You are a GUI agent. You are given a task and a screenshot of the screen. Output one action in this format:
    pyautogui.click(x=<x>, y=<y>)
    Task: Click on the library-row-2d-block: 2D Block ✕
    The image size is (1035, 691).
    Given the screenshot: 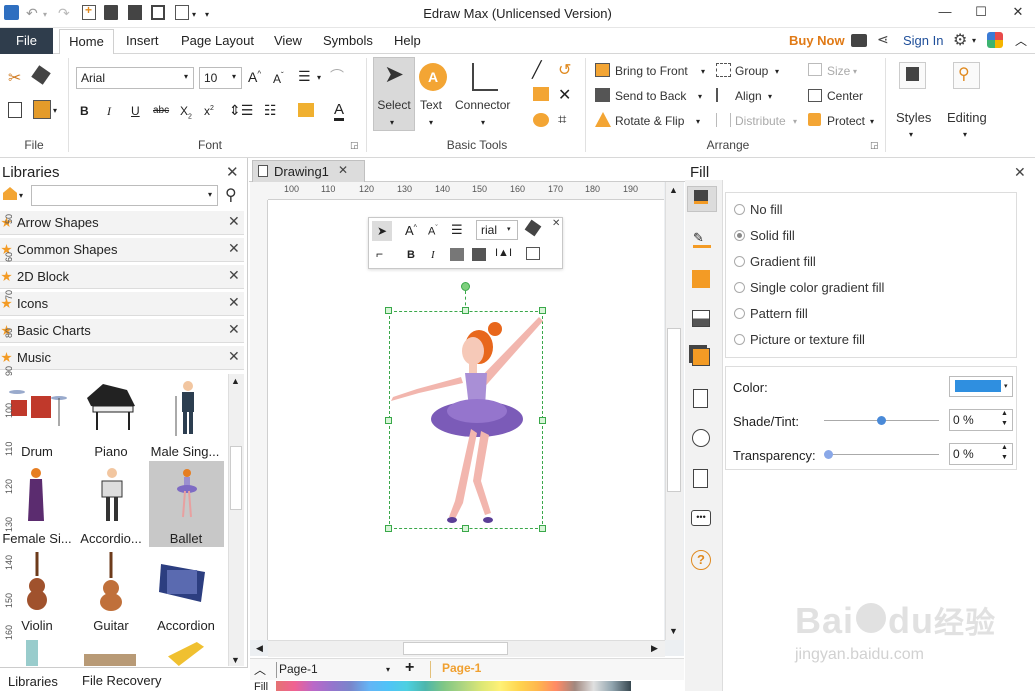 What is the action you would take?
    pyautogui.click(x=122, y=277)
    